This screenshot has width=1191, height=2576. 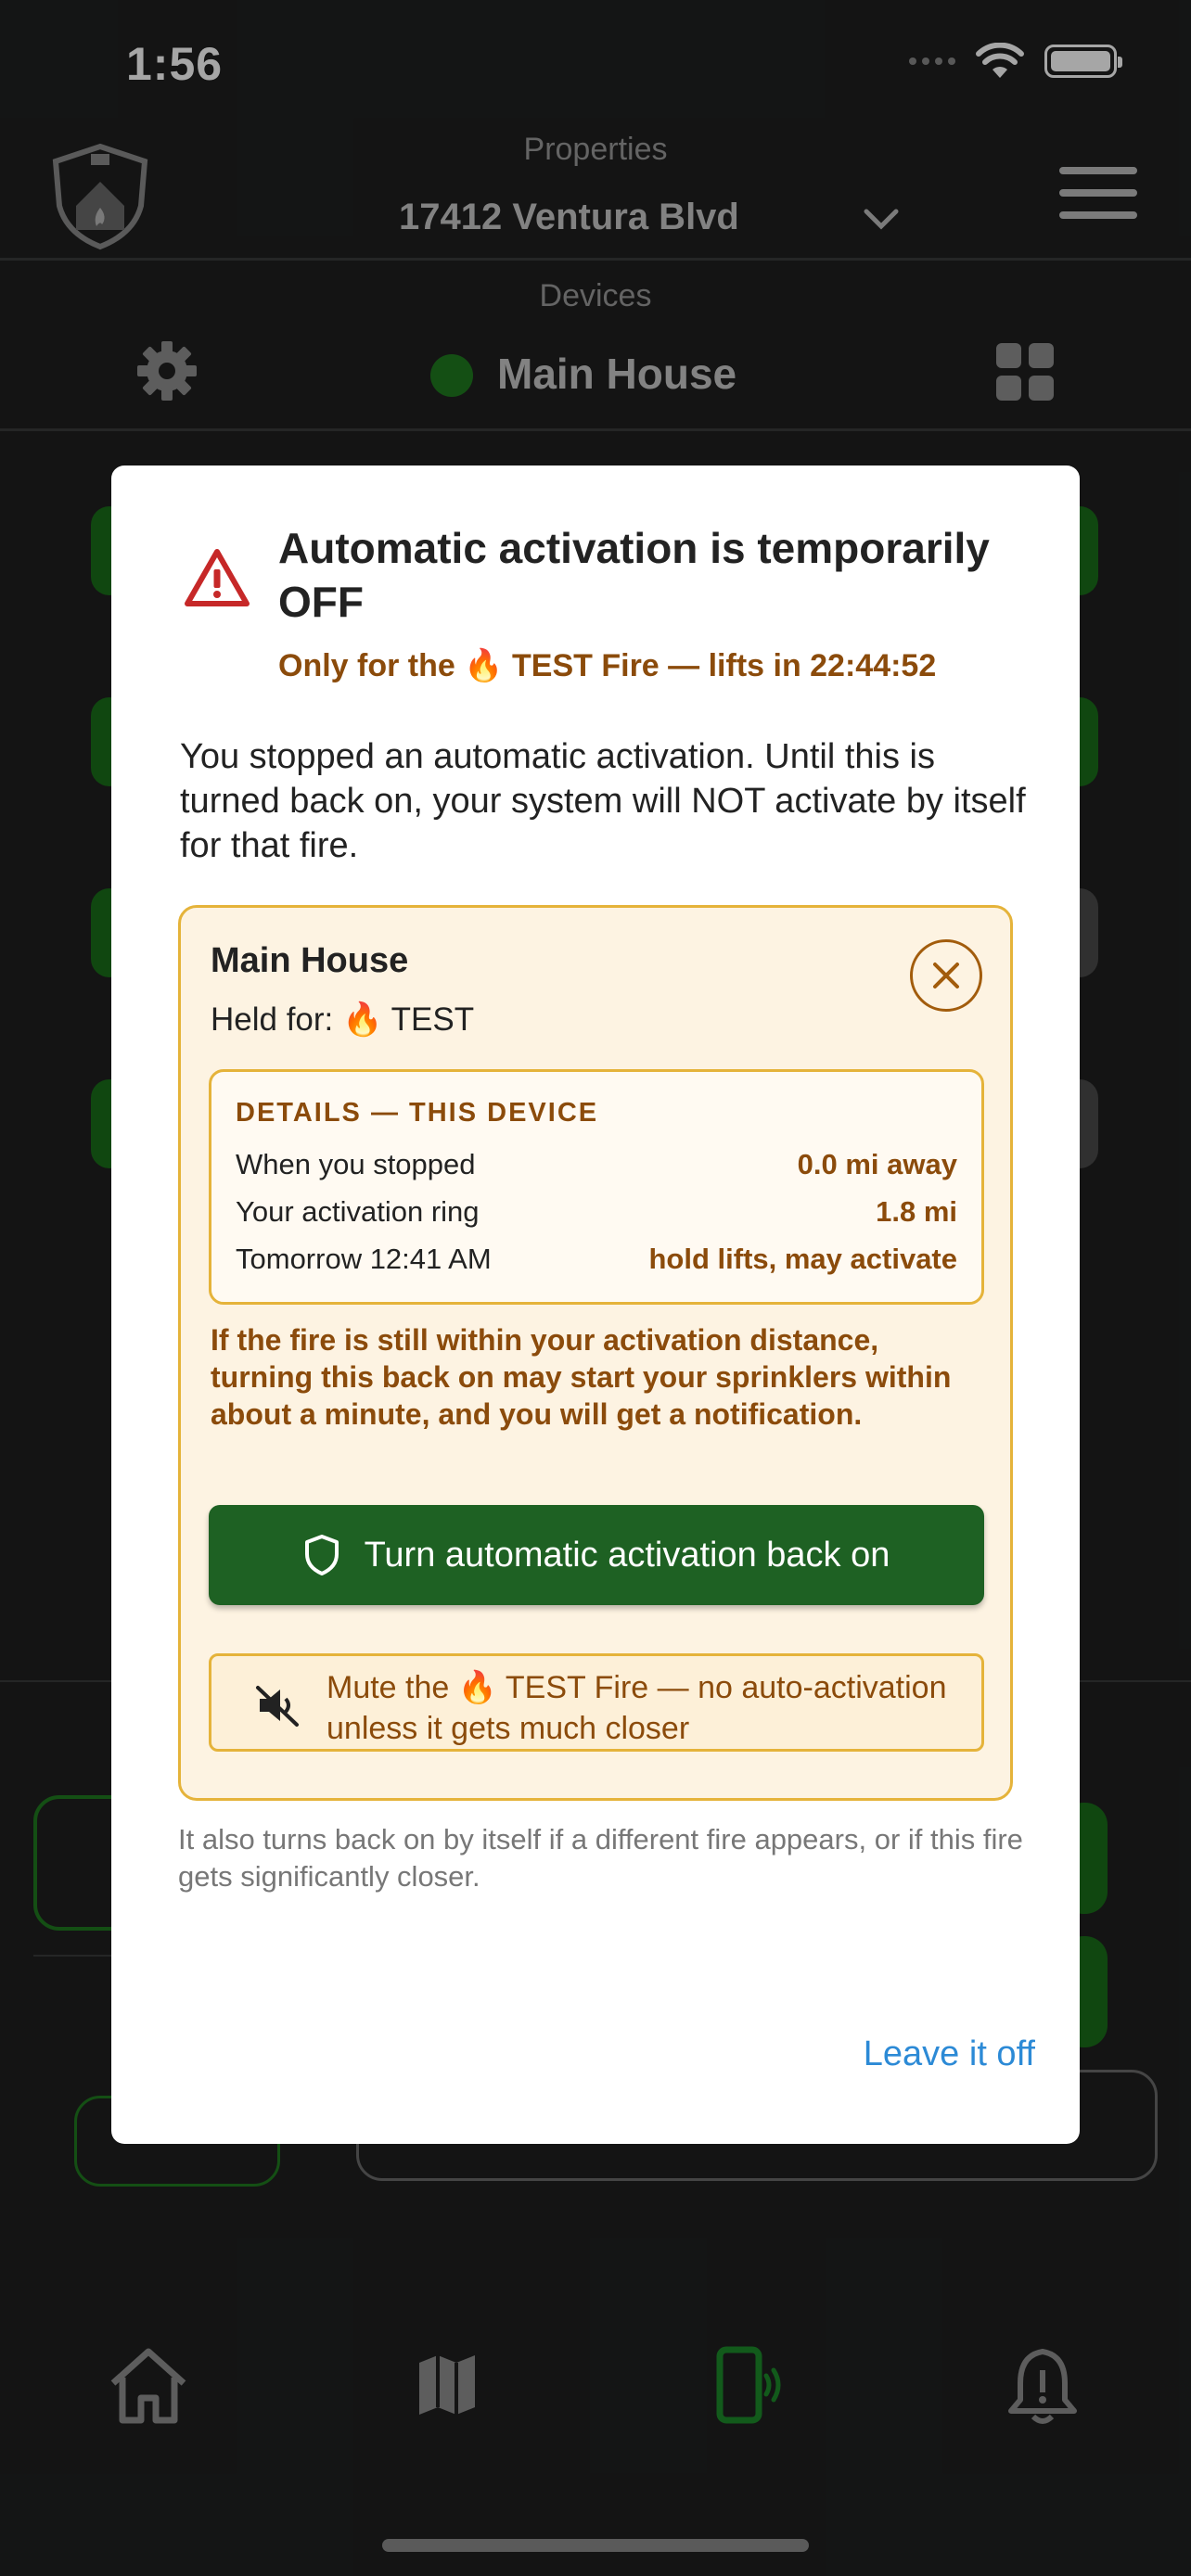 I want to click on details-key: Tomorrow 12:41 AM, so click(x=364, y=1259).